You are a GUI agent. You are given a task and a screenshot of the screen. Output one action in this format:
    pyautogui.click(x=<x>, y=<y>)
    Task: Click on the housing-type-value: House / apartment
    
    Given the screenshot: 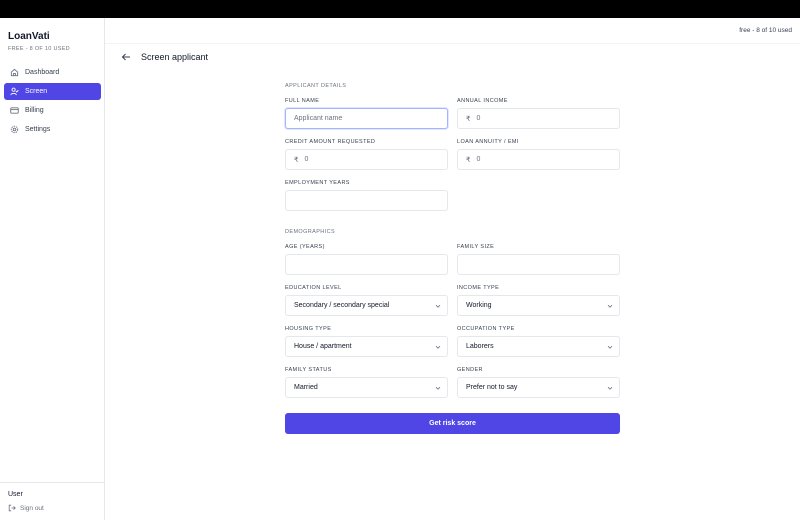 What is the action you would take?
    pyautogui.click(x=323, y=346)
    